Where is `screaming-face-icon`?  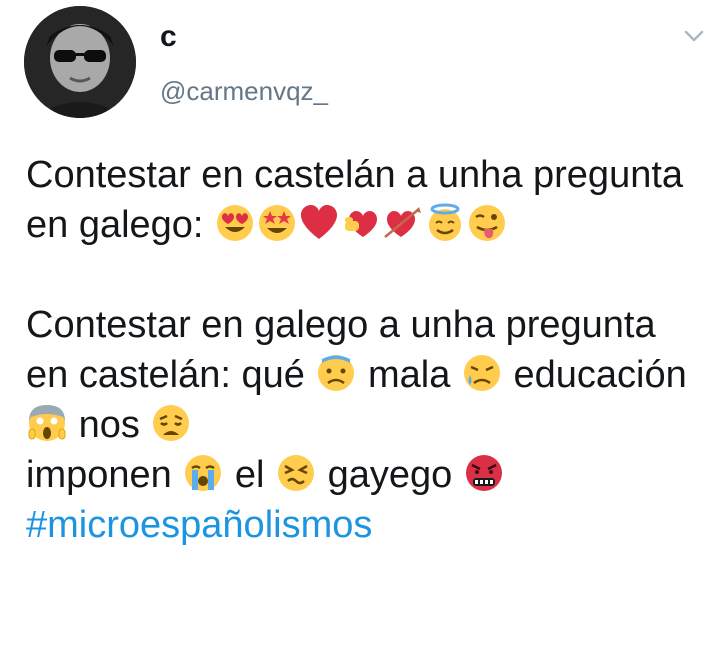
screaming-face-icon is located at coordinates (47, 423).